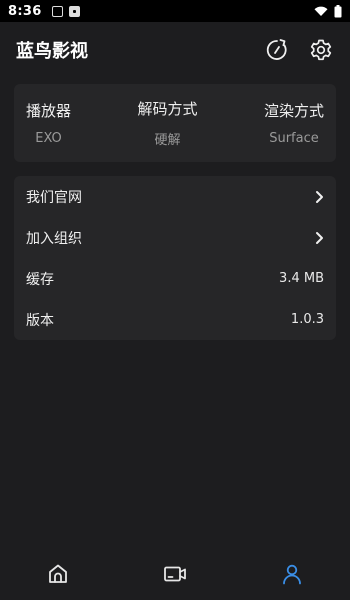  I want to click on nav-video, so click(175, 574).